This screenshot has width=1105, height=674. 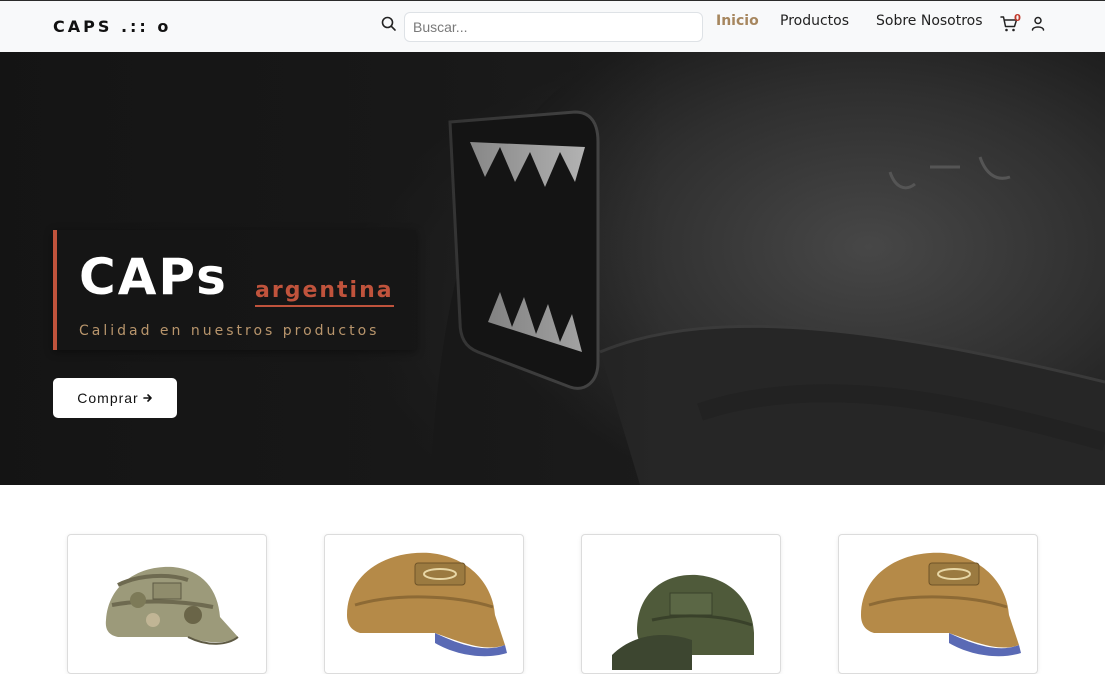 I want to click on arrow-right-icon, so click(x=147, y=398).